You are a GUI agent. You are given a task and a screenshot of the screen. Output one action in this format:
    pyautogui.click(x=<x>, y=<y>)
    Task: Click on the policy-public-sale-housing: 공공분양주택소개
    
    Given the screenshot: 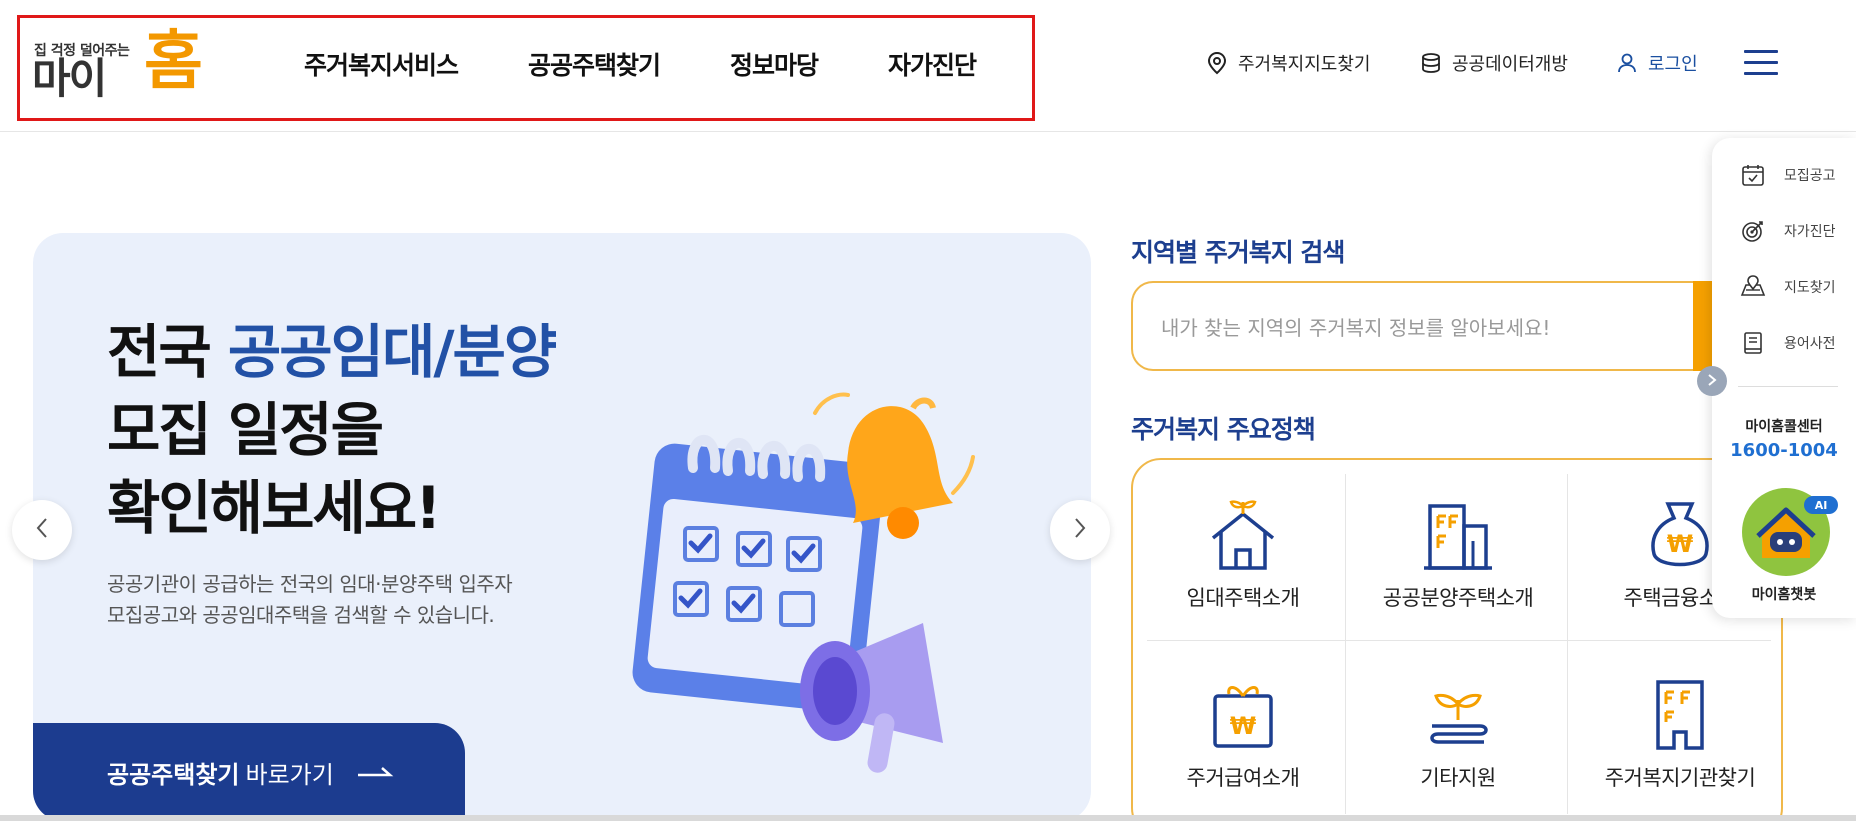 What is the action you would take?
    pyautogui.click(x=1458, y=547)
    